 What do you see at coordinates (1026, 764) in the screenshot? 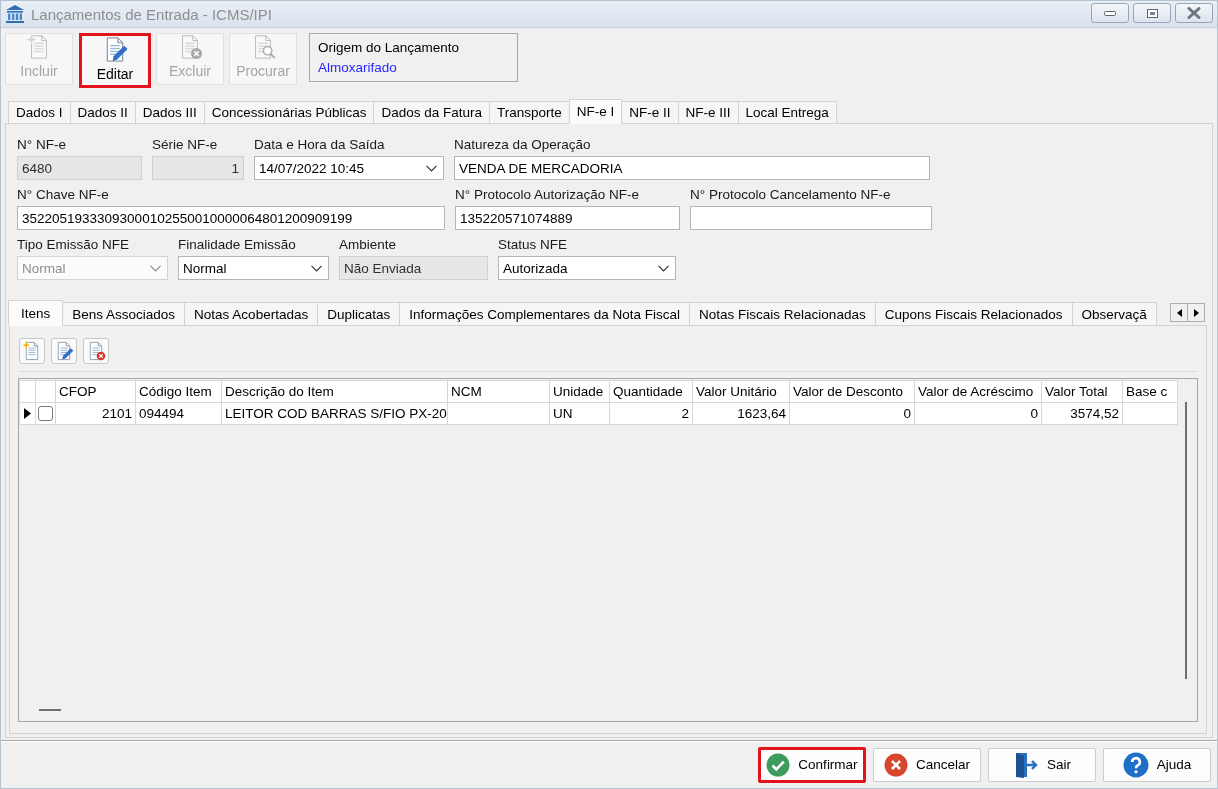
I see `door-arrow-icon` at bounding box center [1026, 764].